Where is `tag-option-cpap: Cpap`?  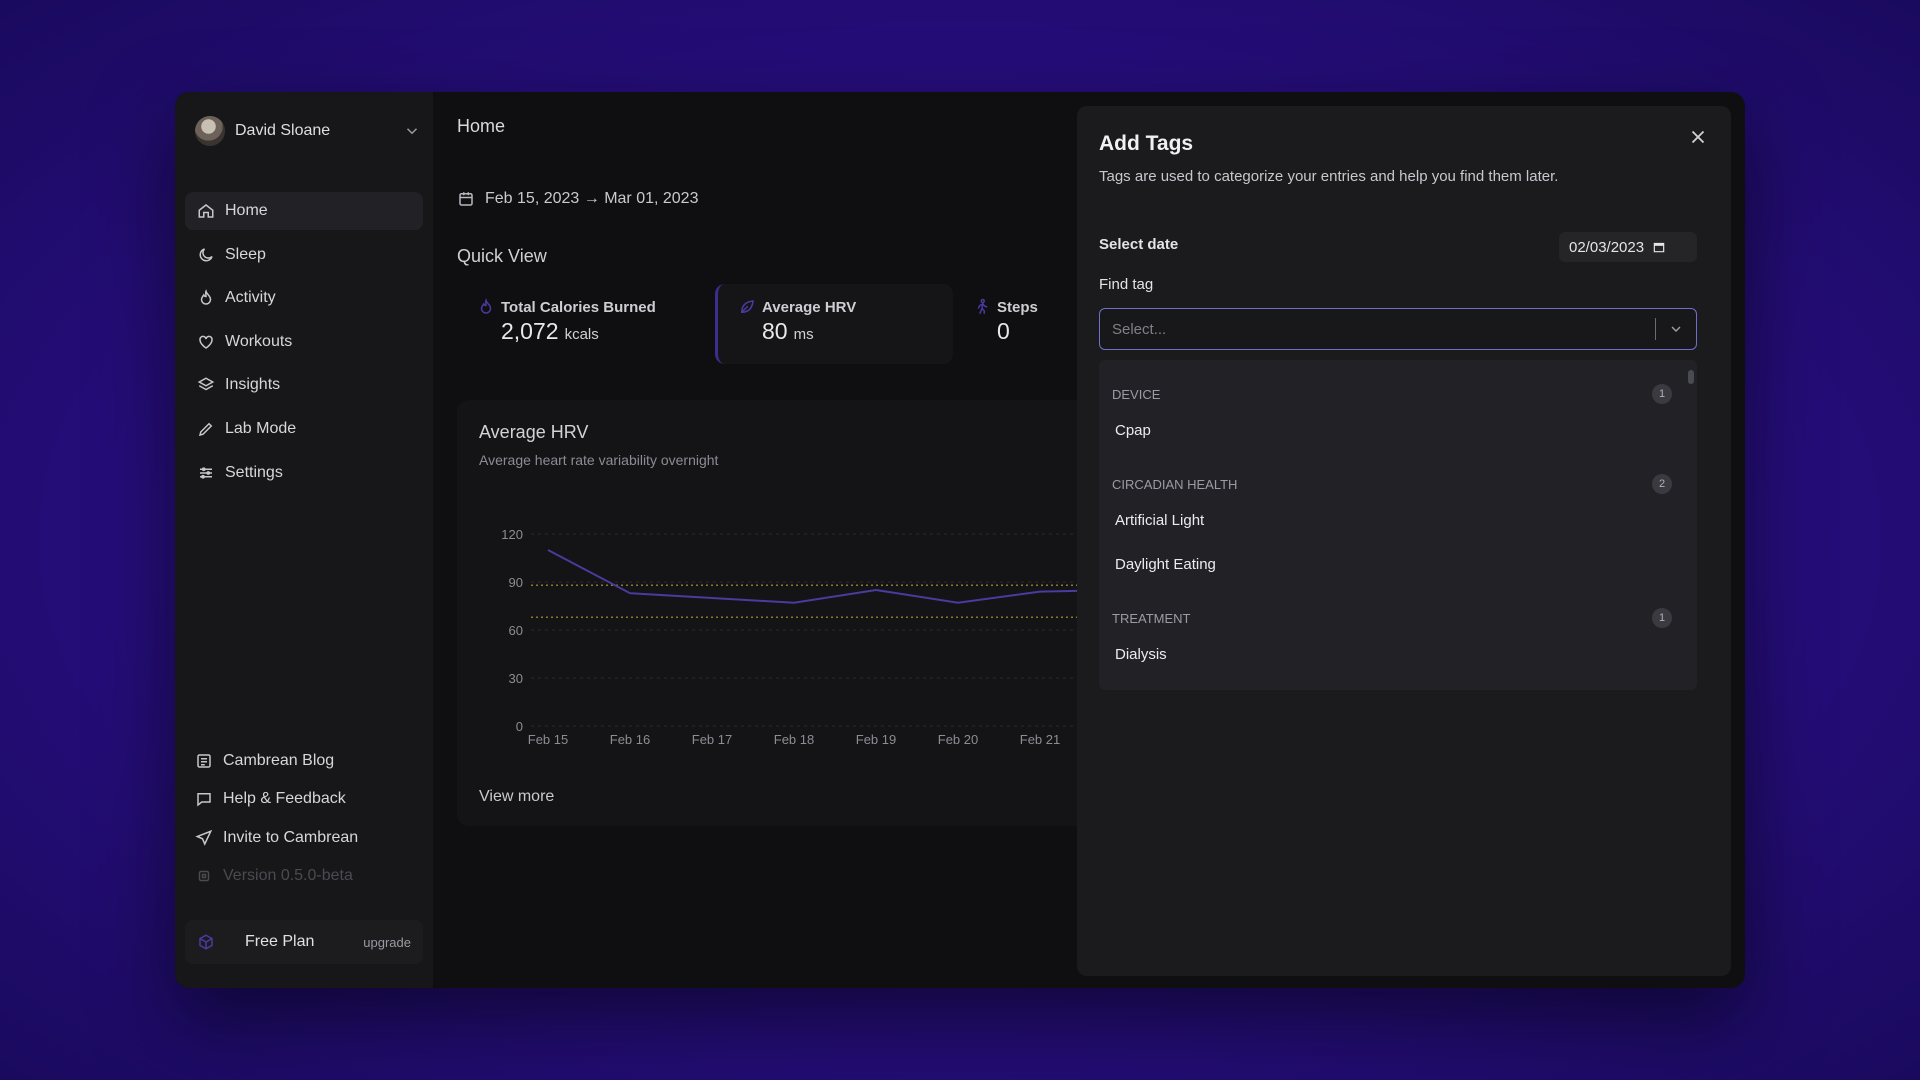 tag-option-cpap: Cpap is located at coordinates (1133, 430).